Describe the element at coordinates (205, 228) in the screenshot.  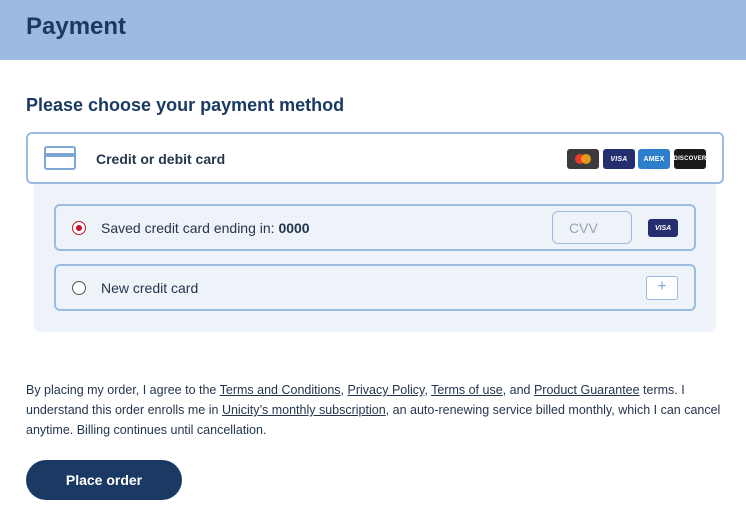
I see `saved-card-label: Saved credit card ending in: 0000` at that location.